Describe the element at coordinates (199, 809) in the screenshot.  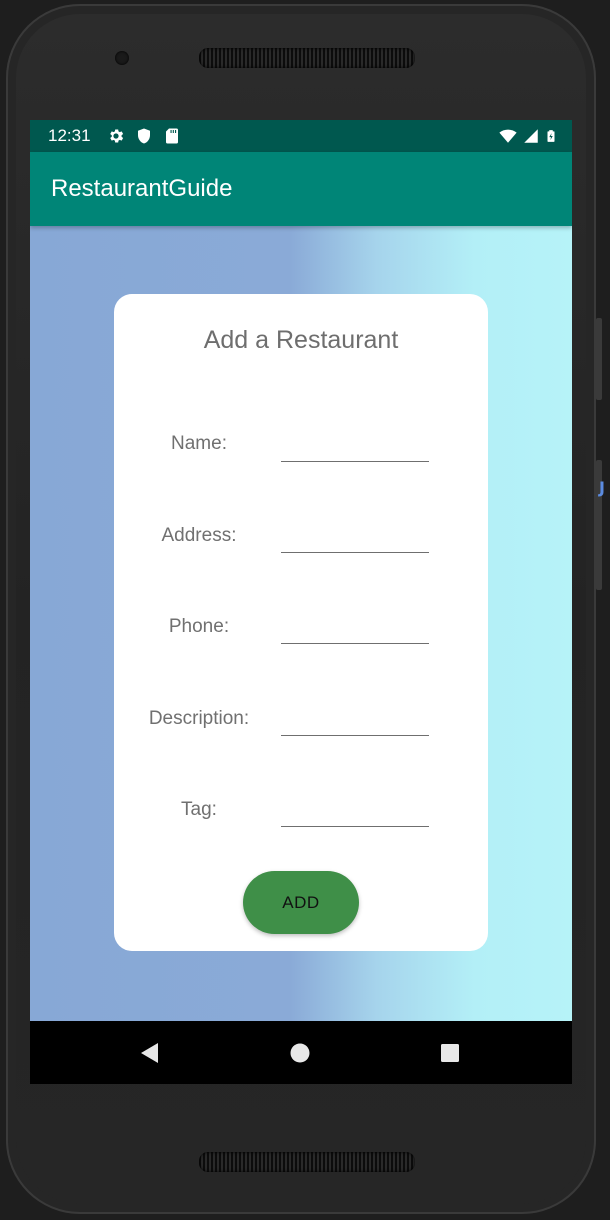
I see `tag-label: Tag:` at that location.